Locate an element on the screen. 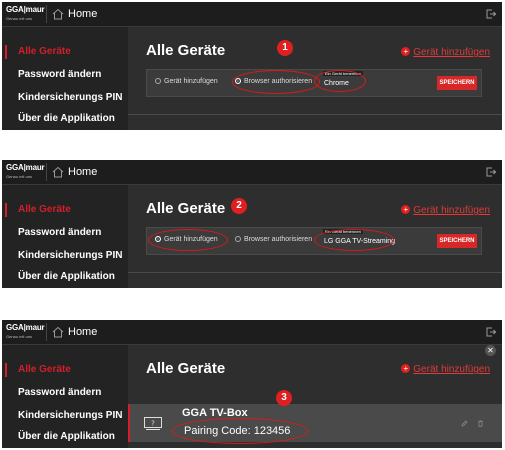  device-name-input: LG GGA TV-Streaming is located at coordinates (359, 241).